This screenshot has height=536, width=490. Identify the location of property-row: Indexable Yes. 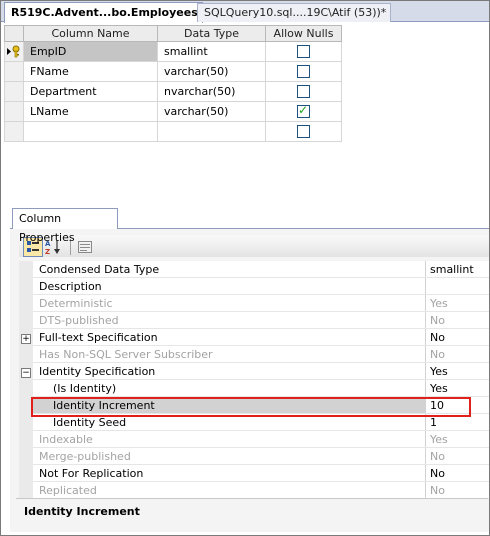
(254, 439).